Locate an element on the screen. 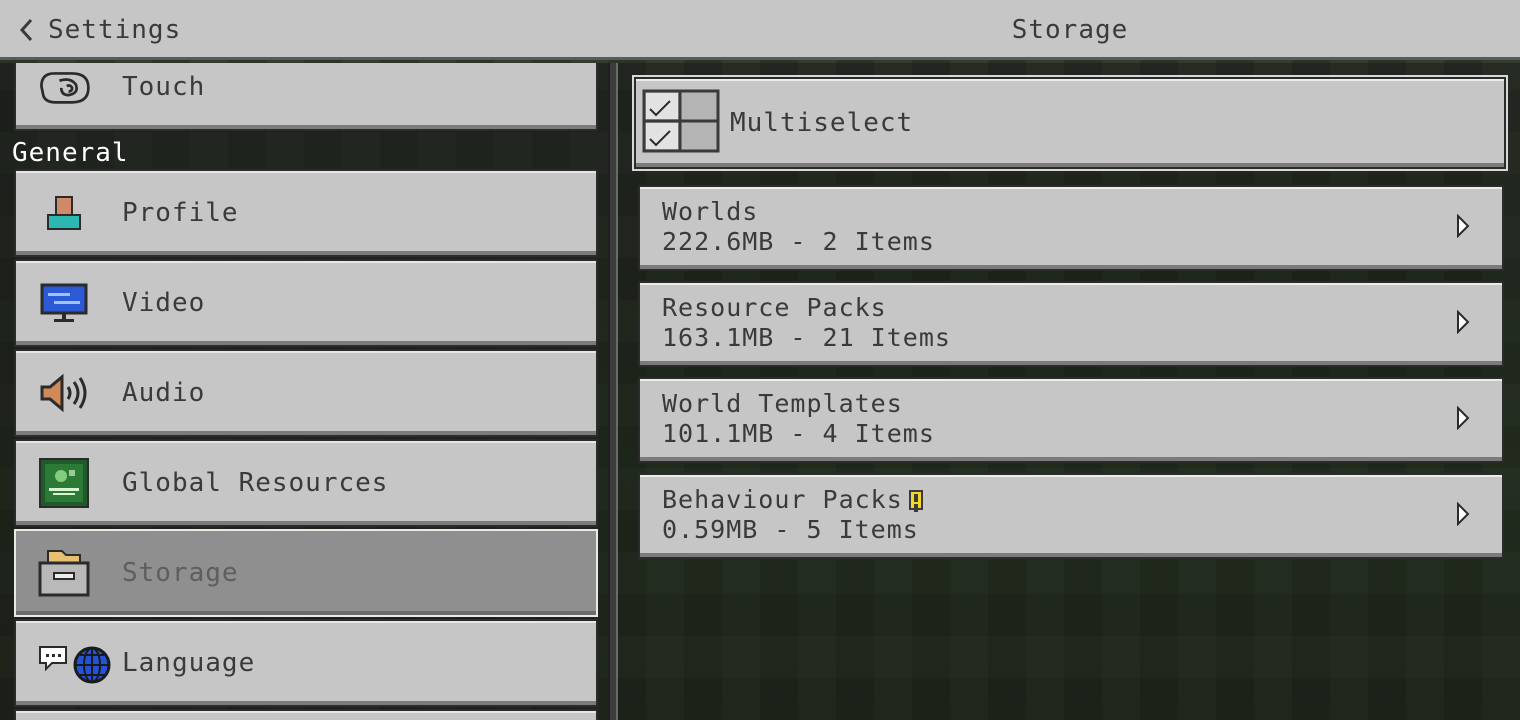 Image resolution: width=1520 pixels, height=720 pixels. row-detail: 0.59MB - 5 Items is located at coordinates (790, 529).